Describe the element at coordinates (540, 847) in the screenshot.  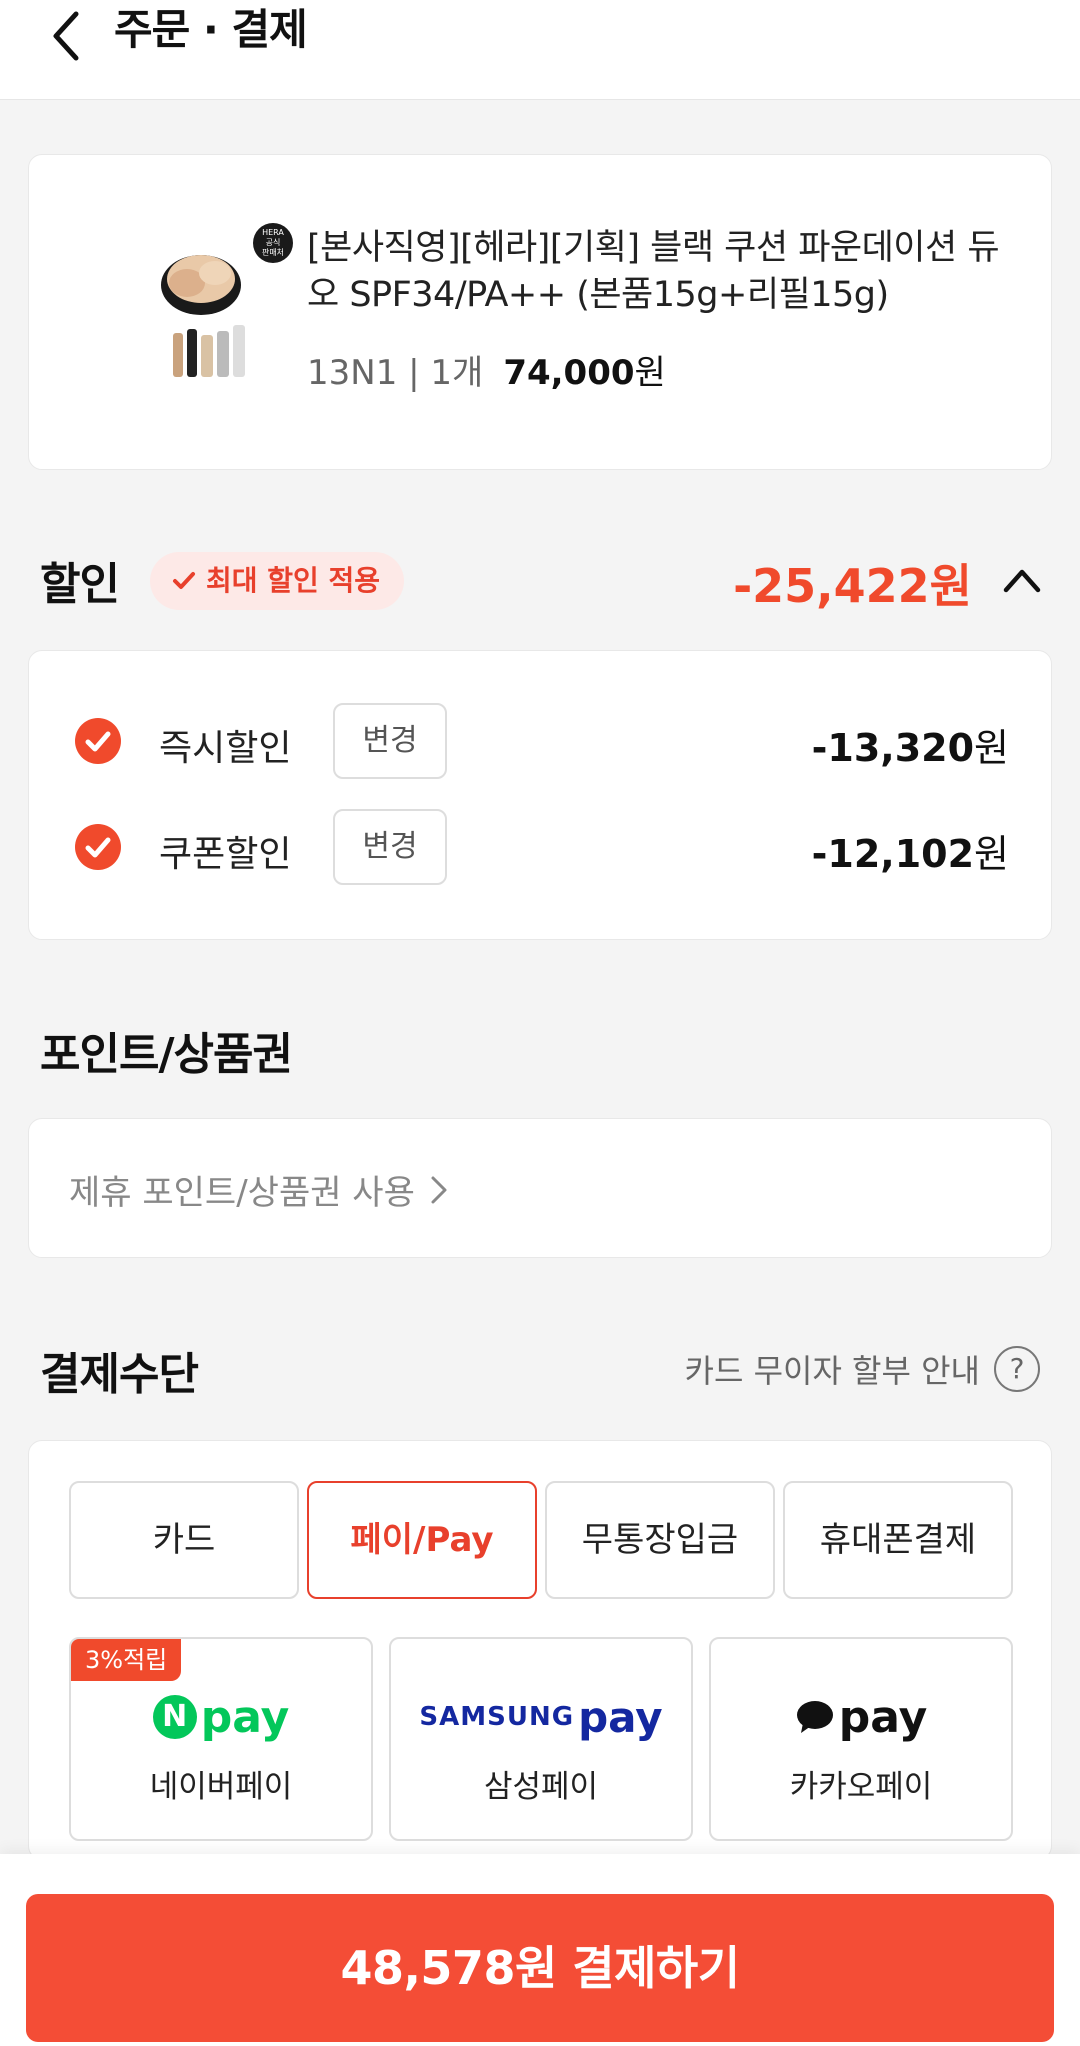
I see `discount-row-coupon: 쿠폰할인 변경 -12,102원` at that location.